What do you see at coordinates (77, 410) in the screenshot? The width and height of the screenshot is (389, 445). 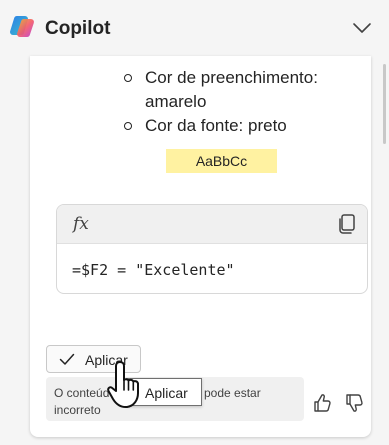 I see `disclaimer-text-line2: incorreto` at bounding box center [77, 410].